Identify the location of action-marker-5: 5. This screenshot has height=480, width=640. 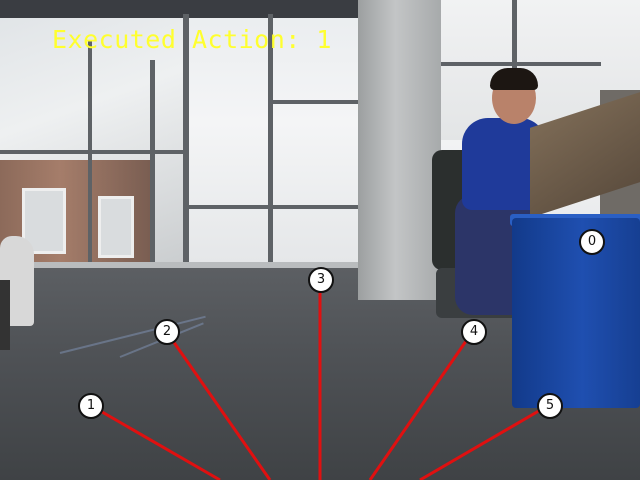
(550, 406).